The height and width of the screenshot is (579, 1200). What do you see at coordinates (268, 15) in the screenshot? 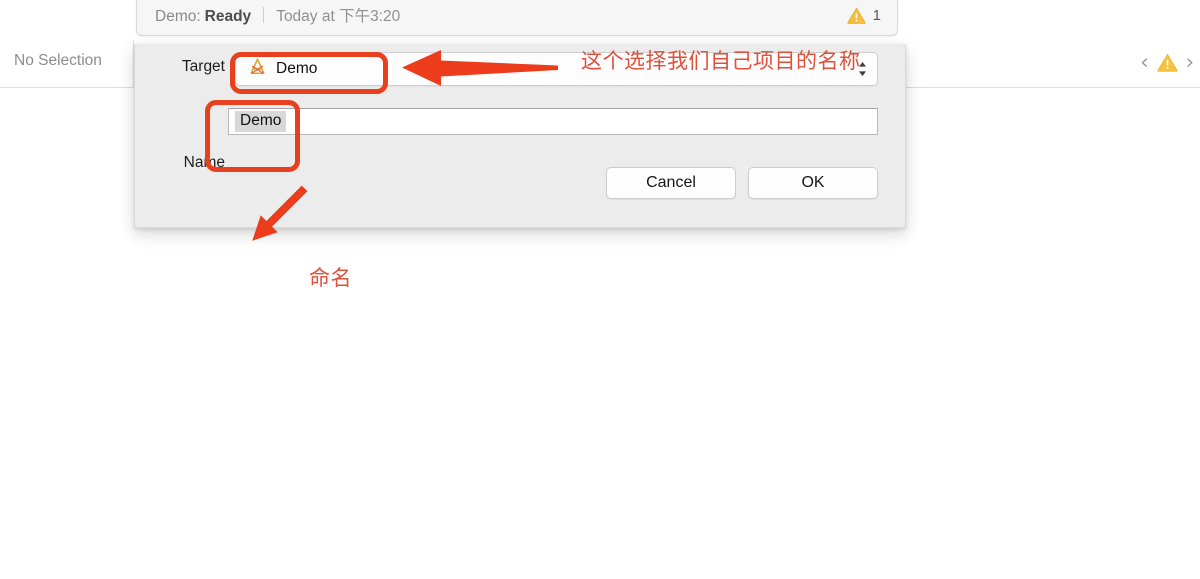
I see `status-text-group: Demo: Ready Today at 下午3:20` at bounding box center [268, 15].